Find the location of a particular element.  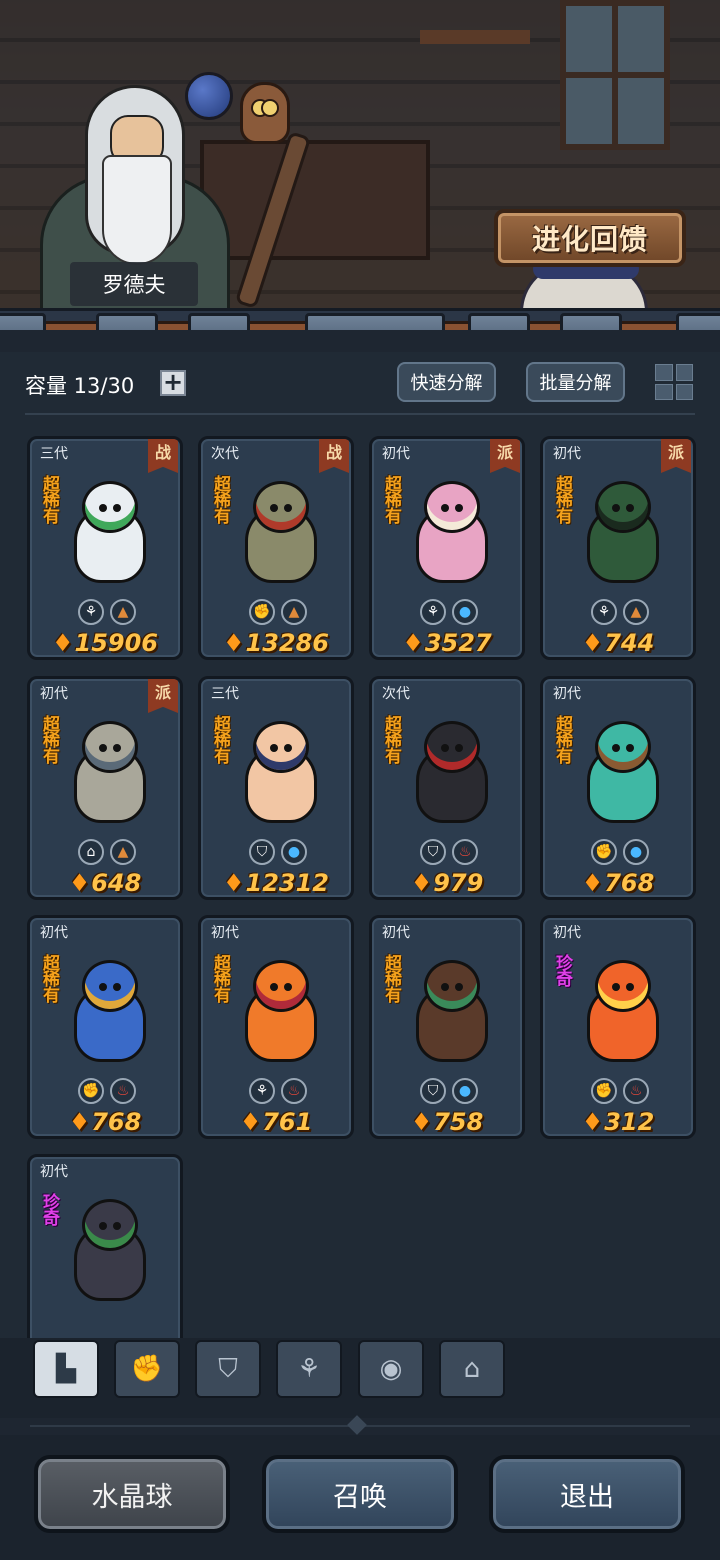

exit-button: 退出 is located at coordinates (587, 1494).